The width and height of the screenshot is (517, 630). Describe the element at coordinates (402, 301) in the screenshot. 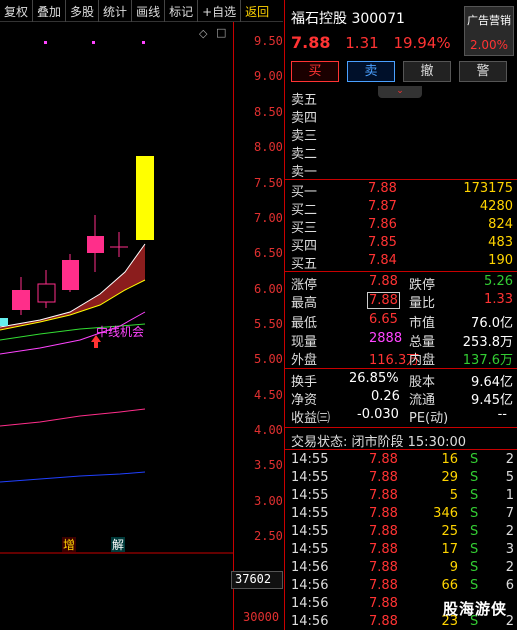

I see `stats-row: 最高 7.88 量比 1.33` at that location.